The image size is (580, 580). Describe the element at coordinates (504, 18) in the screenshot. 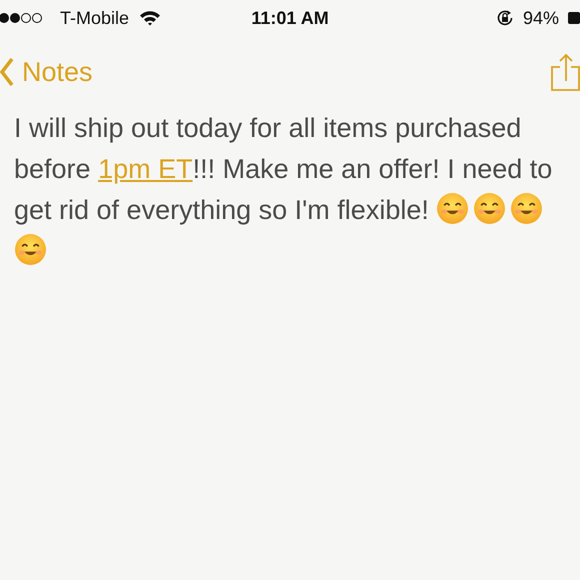

I see `rotation-lock-icon` at that location.